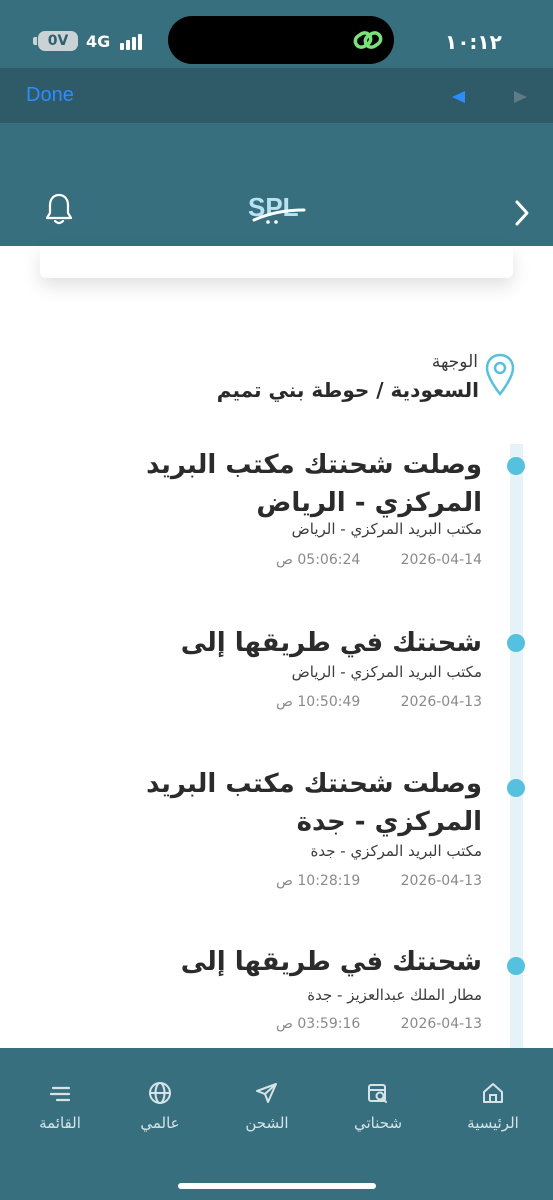  Describe the element at coordinates (378, 1123) in the screenshot. I see `nav-my-shipments-label: شحناتي` at that location.